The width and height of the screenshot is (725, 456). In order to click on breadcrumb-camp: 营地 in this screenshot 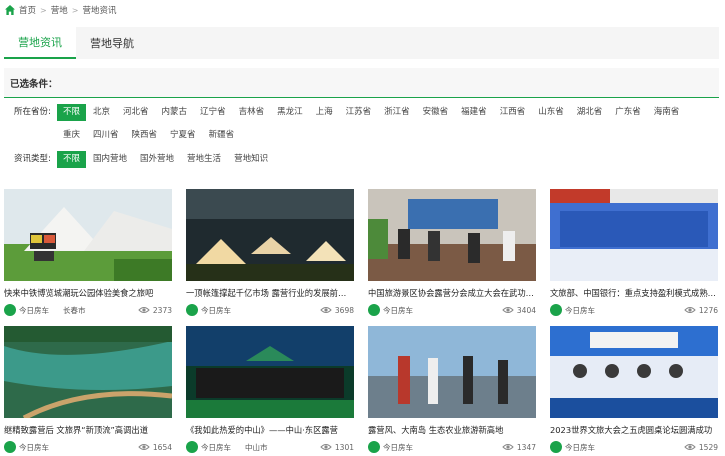, I will do `click(59, 10)`.